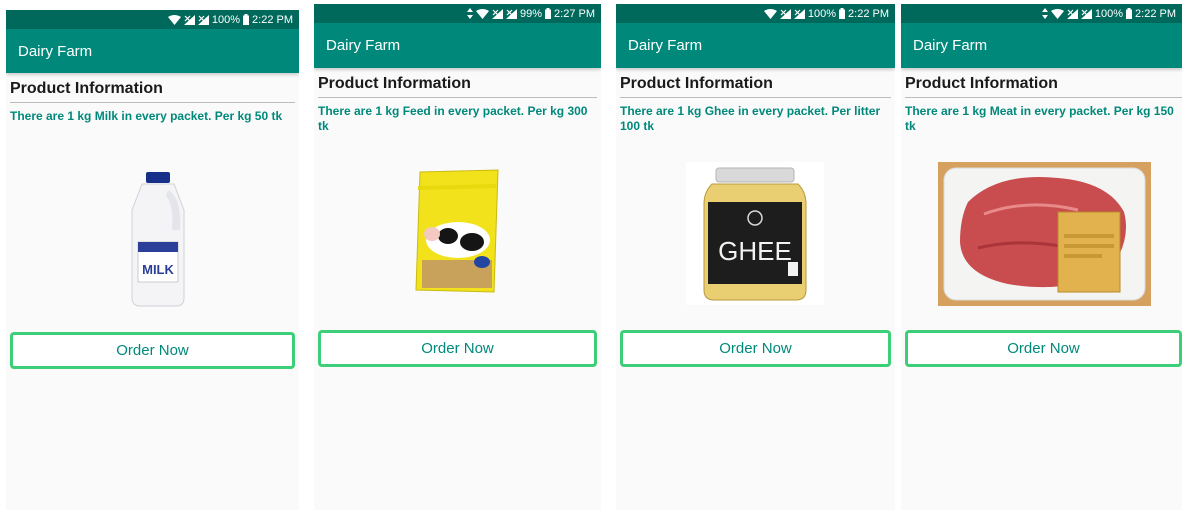  What do you see at coordinates (755, 251) in the screenshot?
I see `ghee-label: GHEE` at bounding box center [755, 251].